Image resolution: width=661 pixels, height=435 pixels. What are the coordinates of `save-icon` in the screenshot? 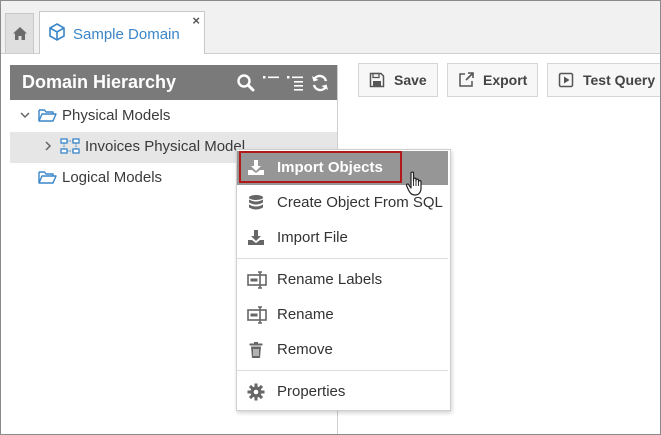 It's located at (377, 80).